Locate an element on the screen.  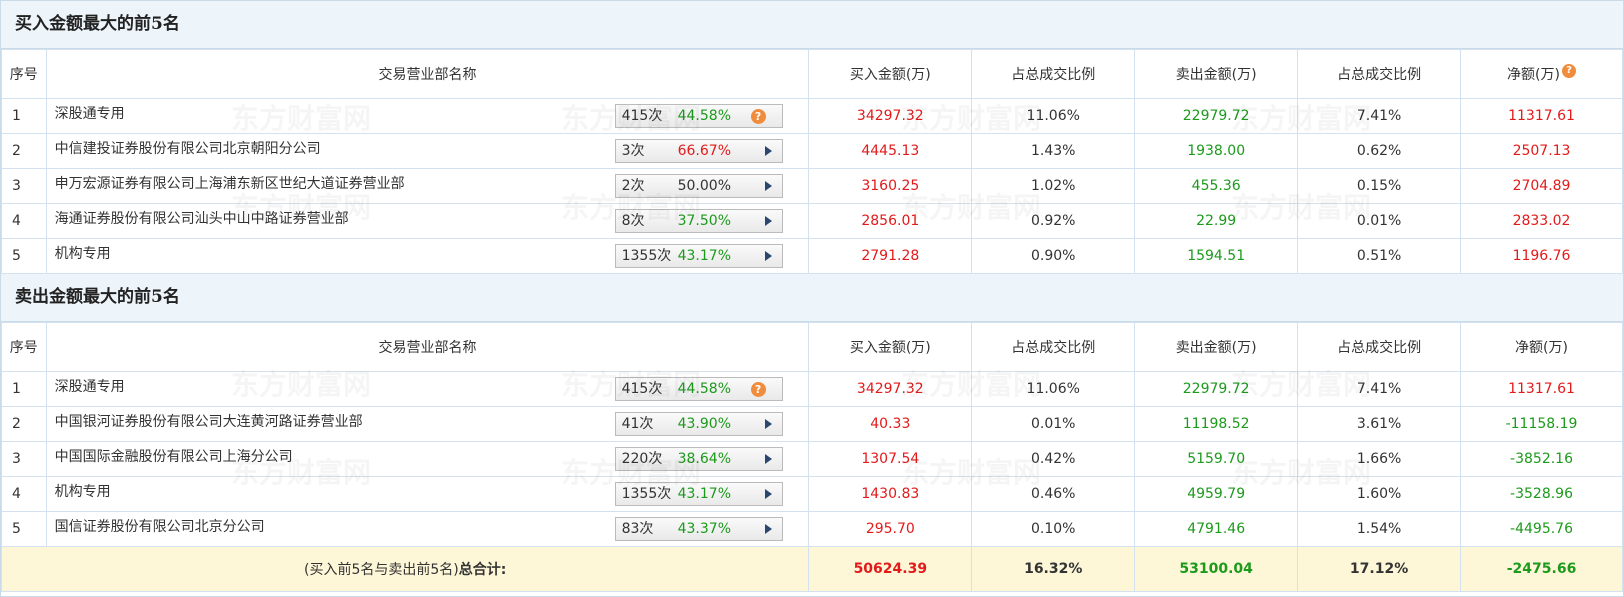
branch-name: 中国国际金融股份有限公司上海分公司 is located at coordinates (174, 457).